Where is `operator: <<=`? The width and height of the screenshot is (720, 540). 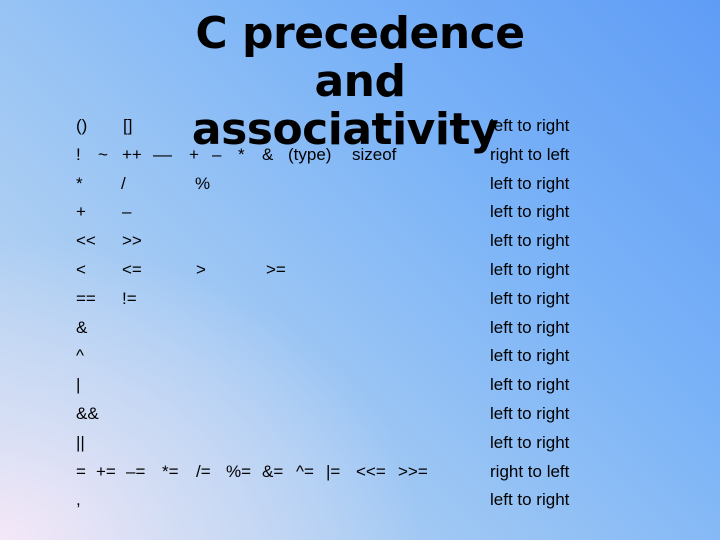
operator: <<= is located at coordinates (371, 471).